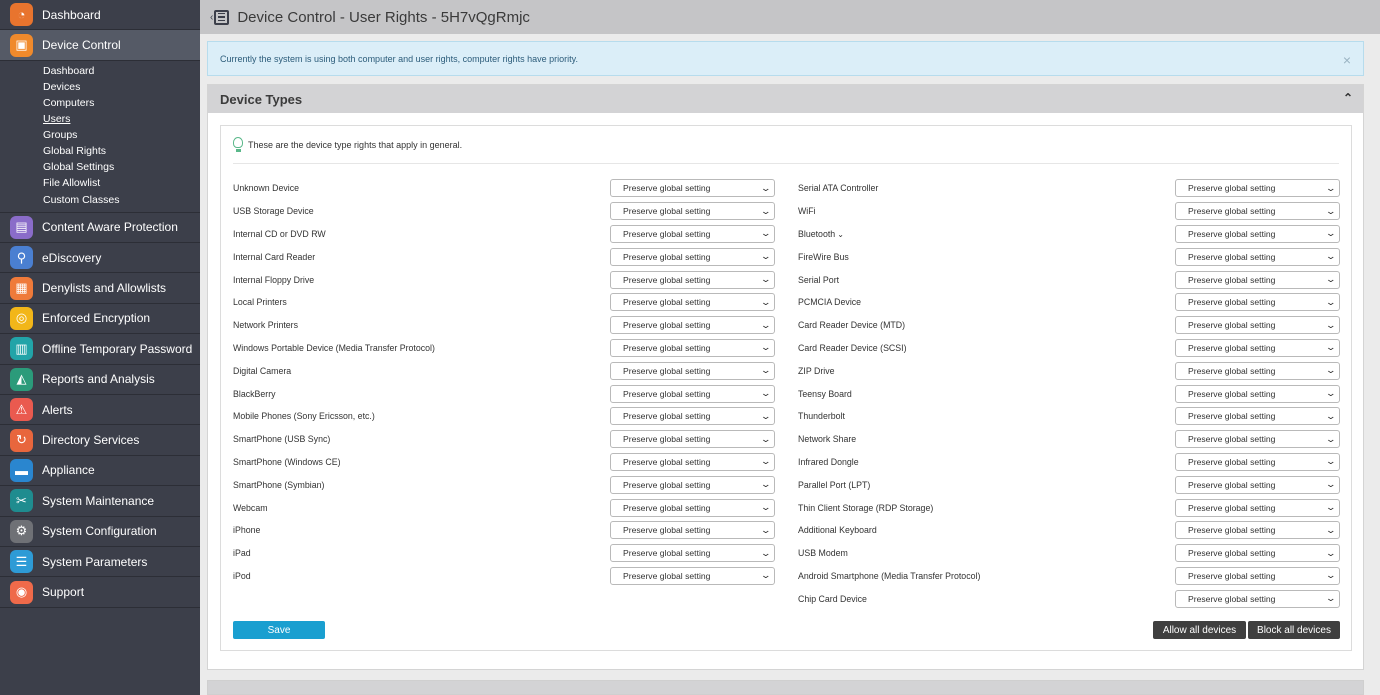 The width and height of the screenshot is (1380, 695). What do you see at coordinates (21, 45) in the screenshot?
I see `device-control-icon: ▣` at bounding box center [21, 45].